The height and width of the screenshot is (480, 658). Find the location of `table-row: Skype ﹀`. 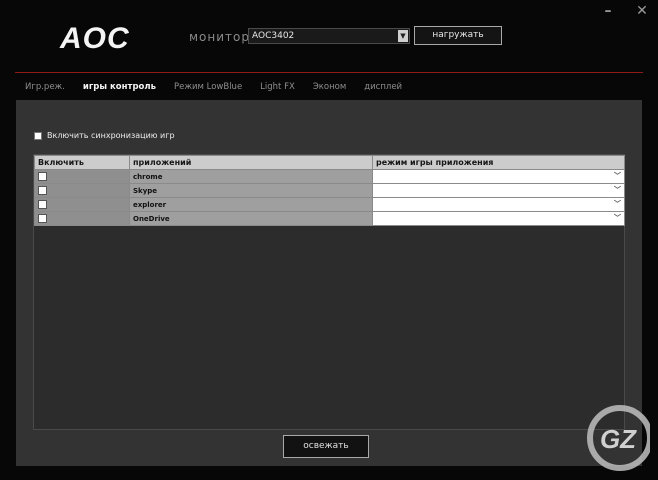

table-row: Skype ﹀ is located at coordinates (329, 190).